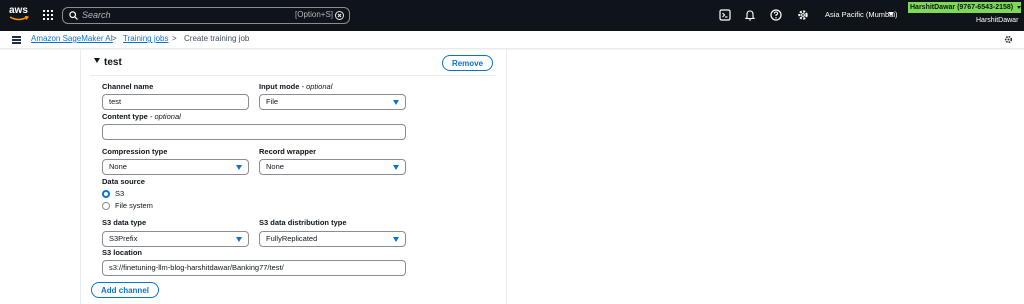 The width and height of the screenshot is (1024, 304). I want to click on breadcrumb-current: Create training job, so click(217, 38).